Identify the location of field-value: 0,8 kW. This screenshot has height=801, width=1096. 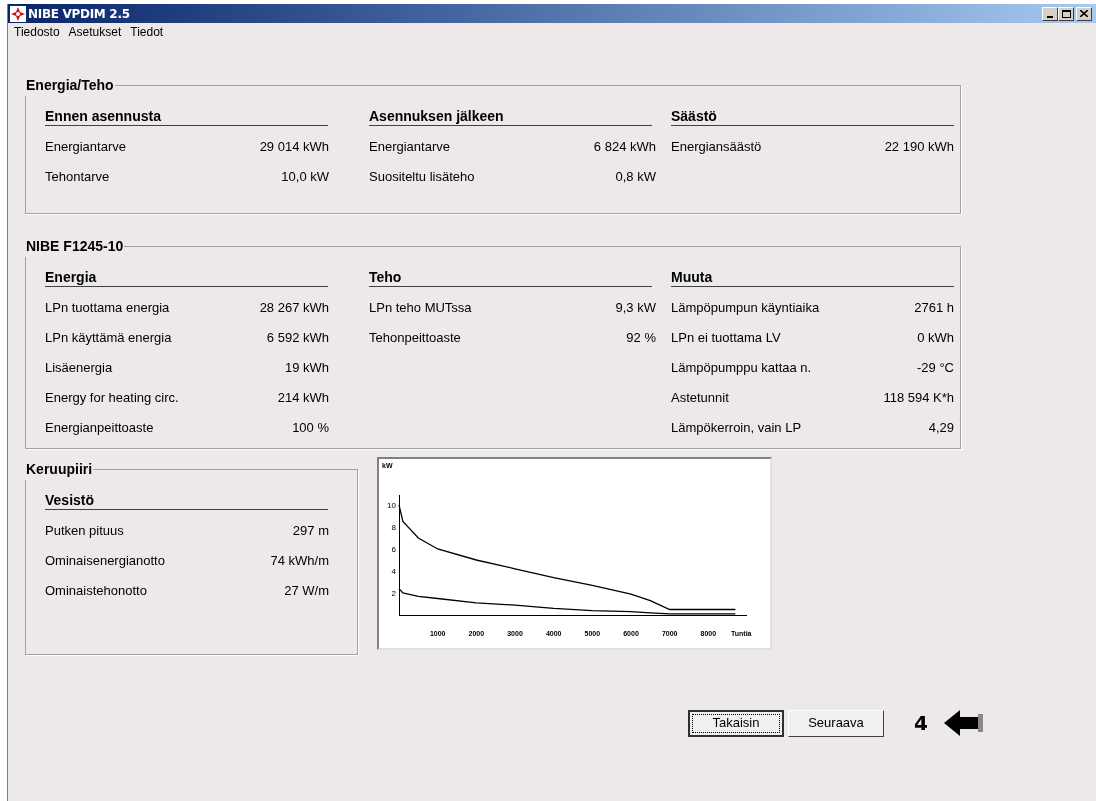
(635, 177).